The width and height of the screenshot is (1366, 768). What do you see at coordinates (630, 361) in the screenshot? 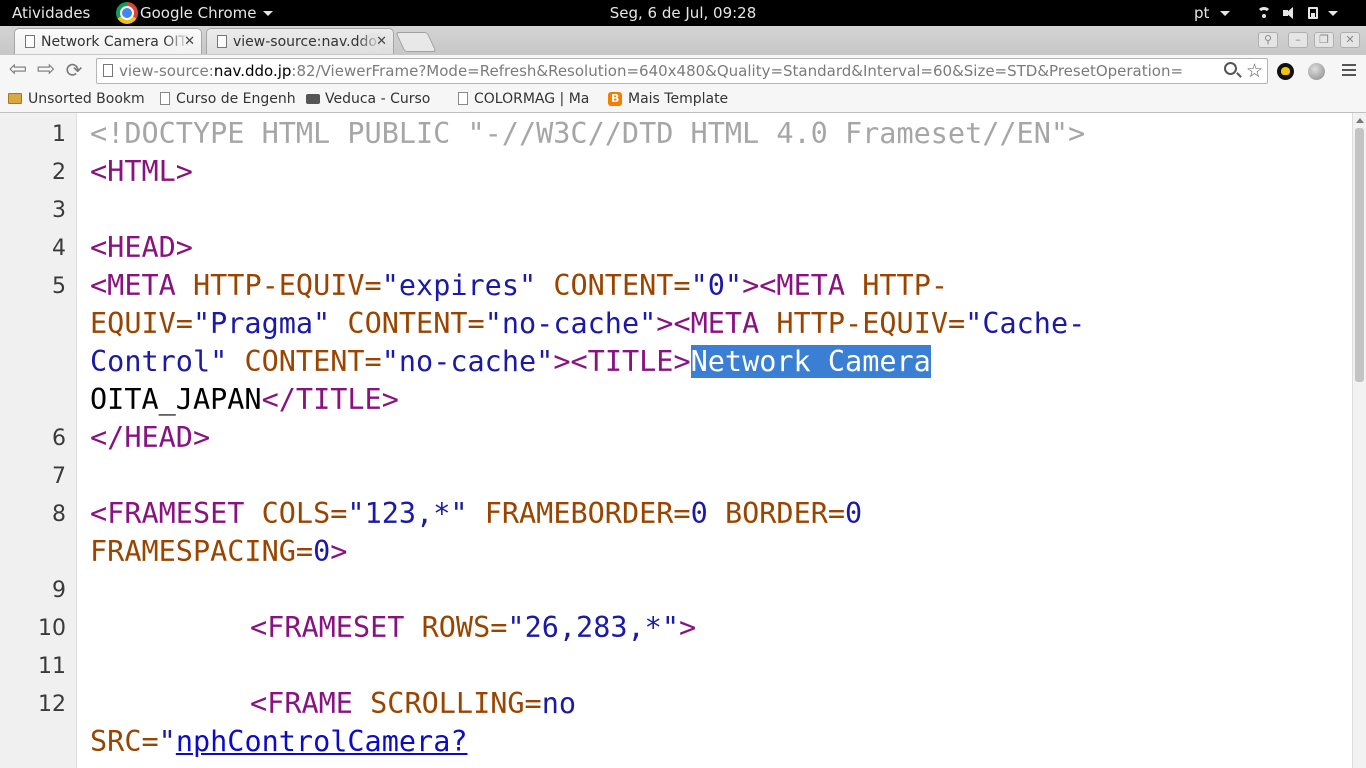
I see `title-tag: <TITLE>` at bounding box center [630, 361].